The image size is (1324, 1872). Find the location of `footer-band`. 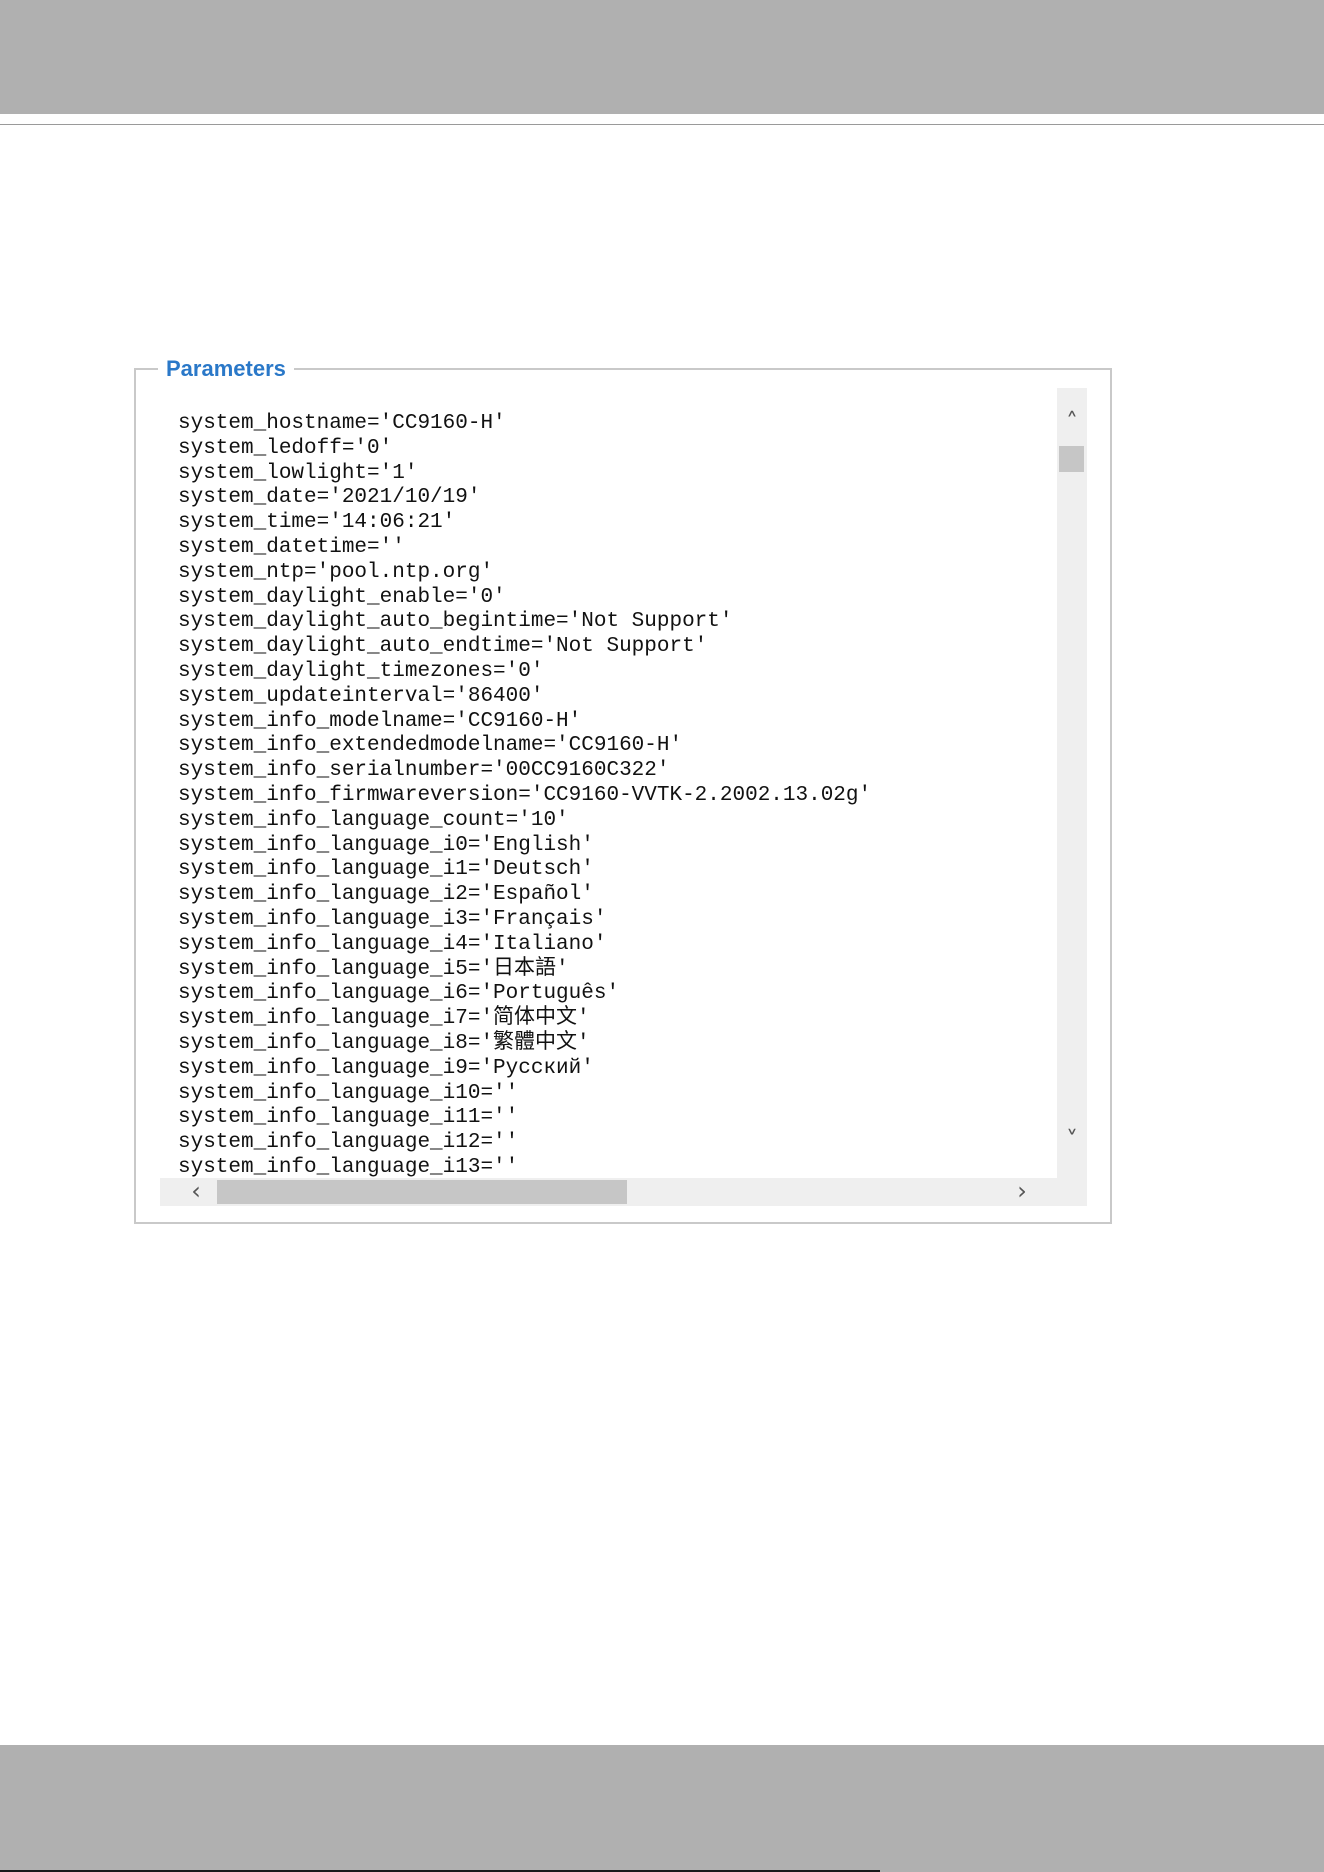

footer-band is located at coordinates (662, 1808).